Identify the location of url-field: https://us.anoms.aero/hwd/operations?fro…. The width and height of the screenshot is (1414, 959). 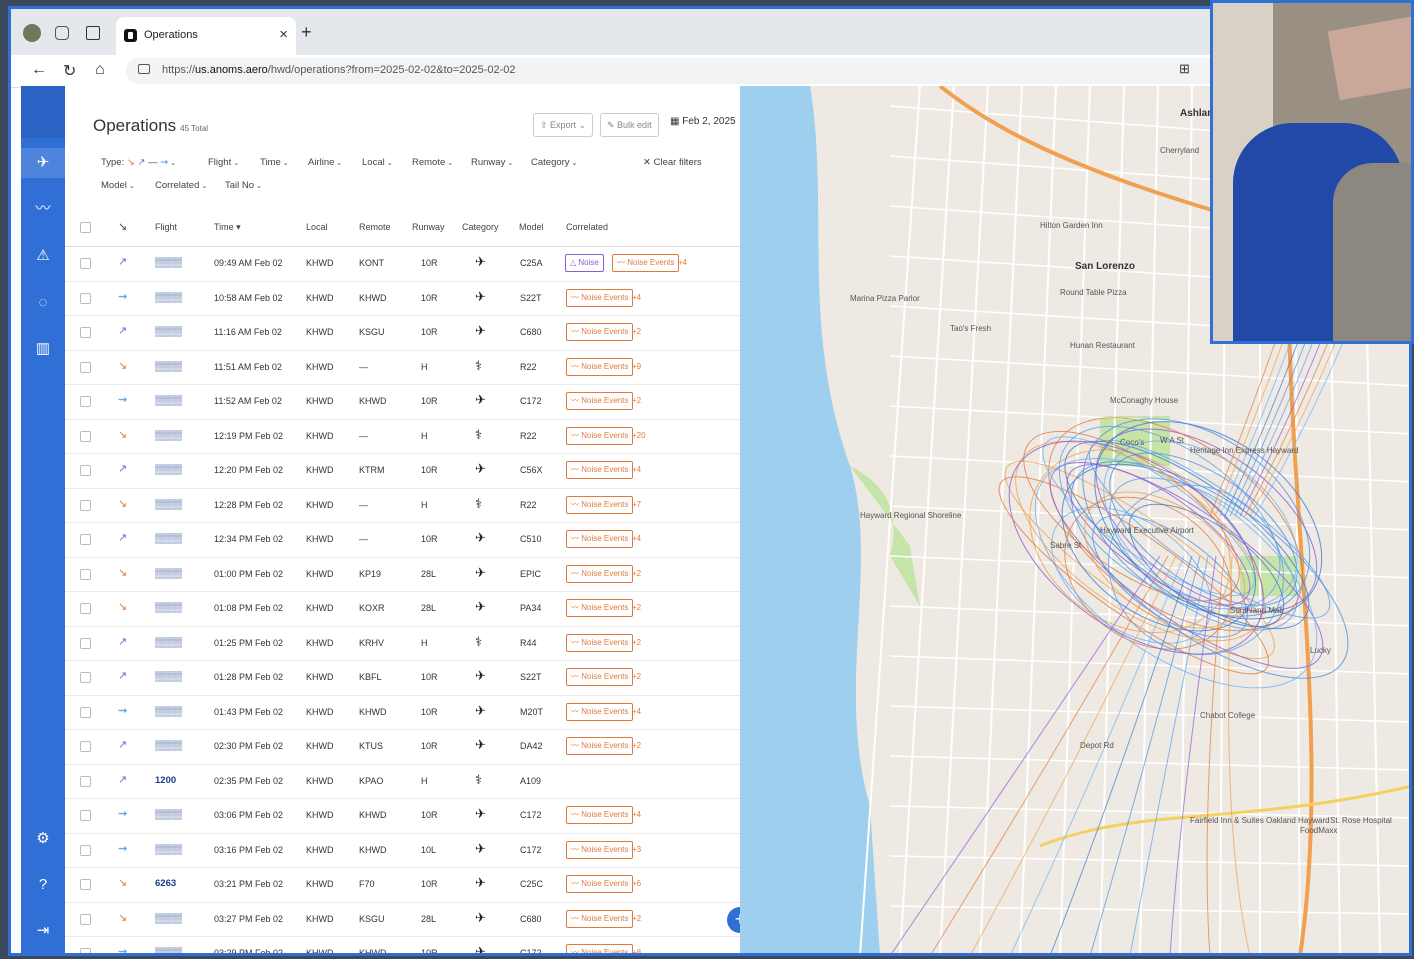
(726, 71).